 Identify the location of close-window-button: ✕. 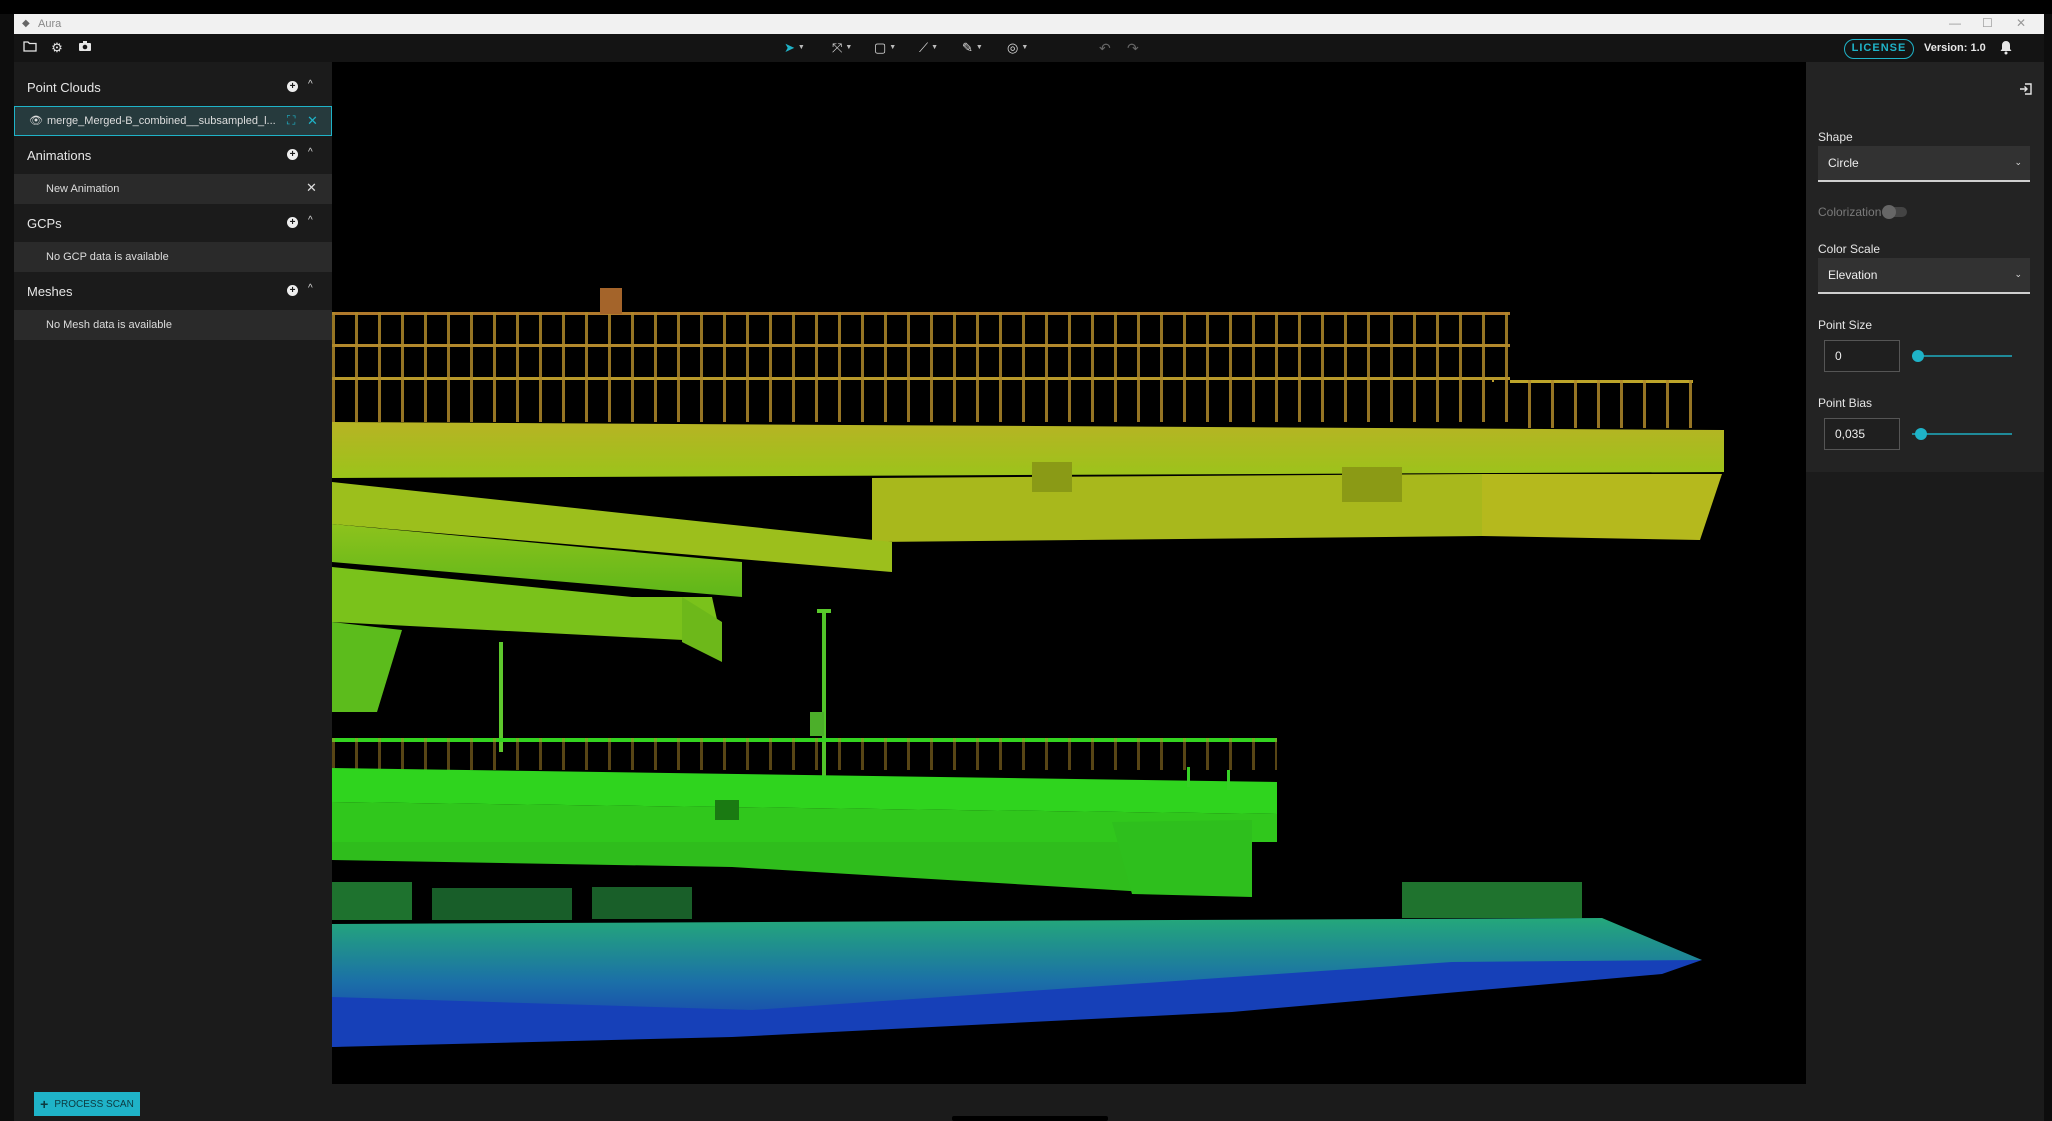
(2021, 23).